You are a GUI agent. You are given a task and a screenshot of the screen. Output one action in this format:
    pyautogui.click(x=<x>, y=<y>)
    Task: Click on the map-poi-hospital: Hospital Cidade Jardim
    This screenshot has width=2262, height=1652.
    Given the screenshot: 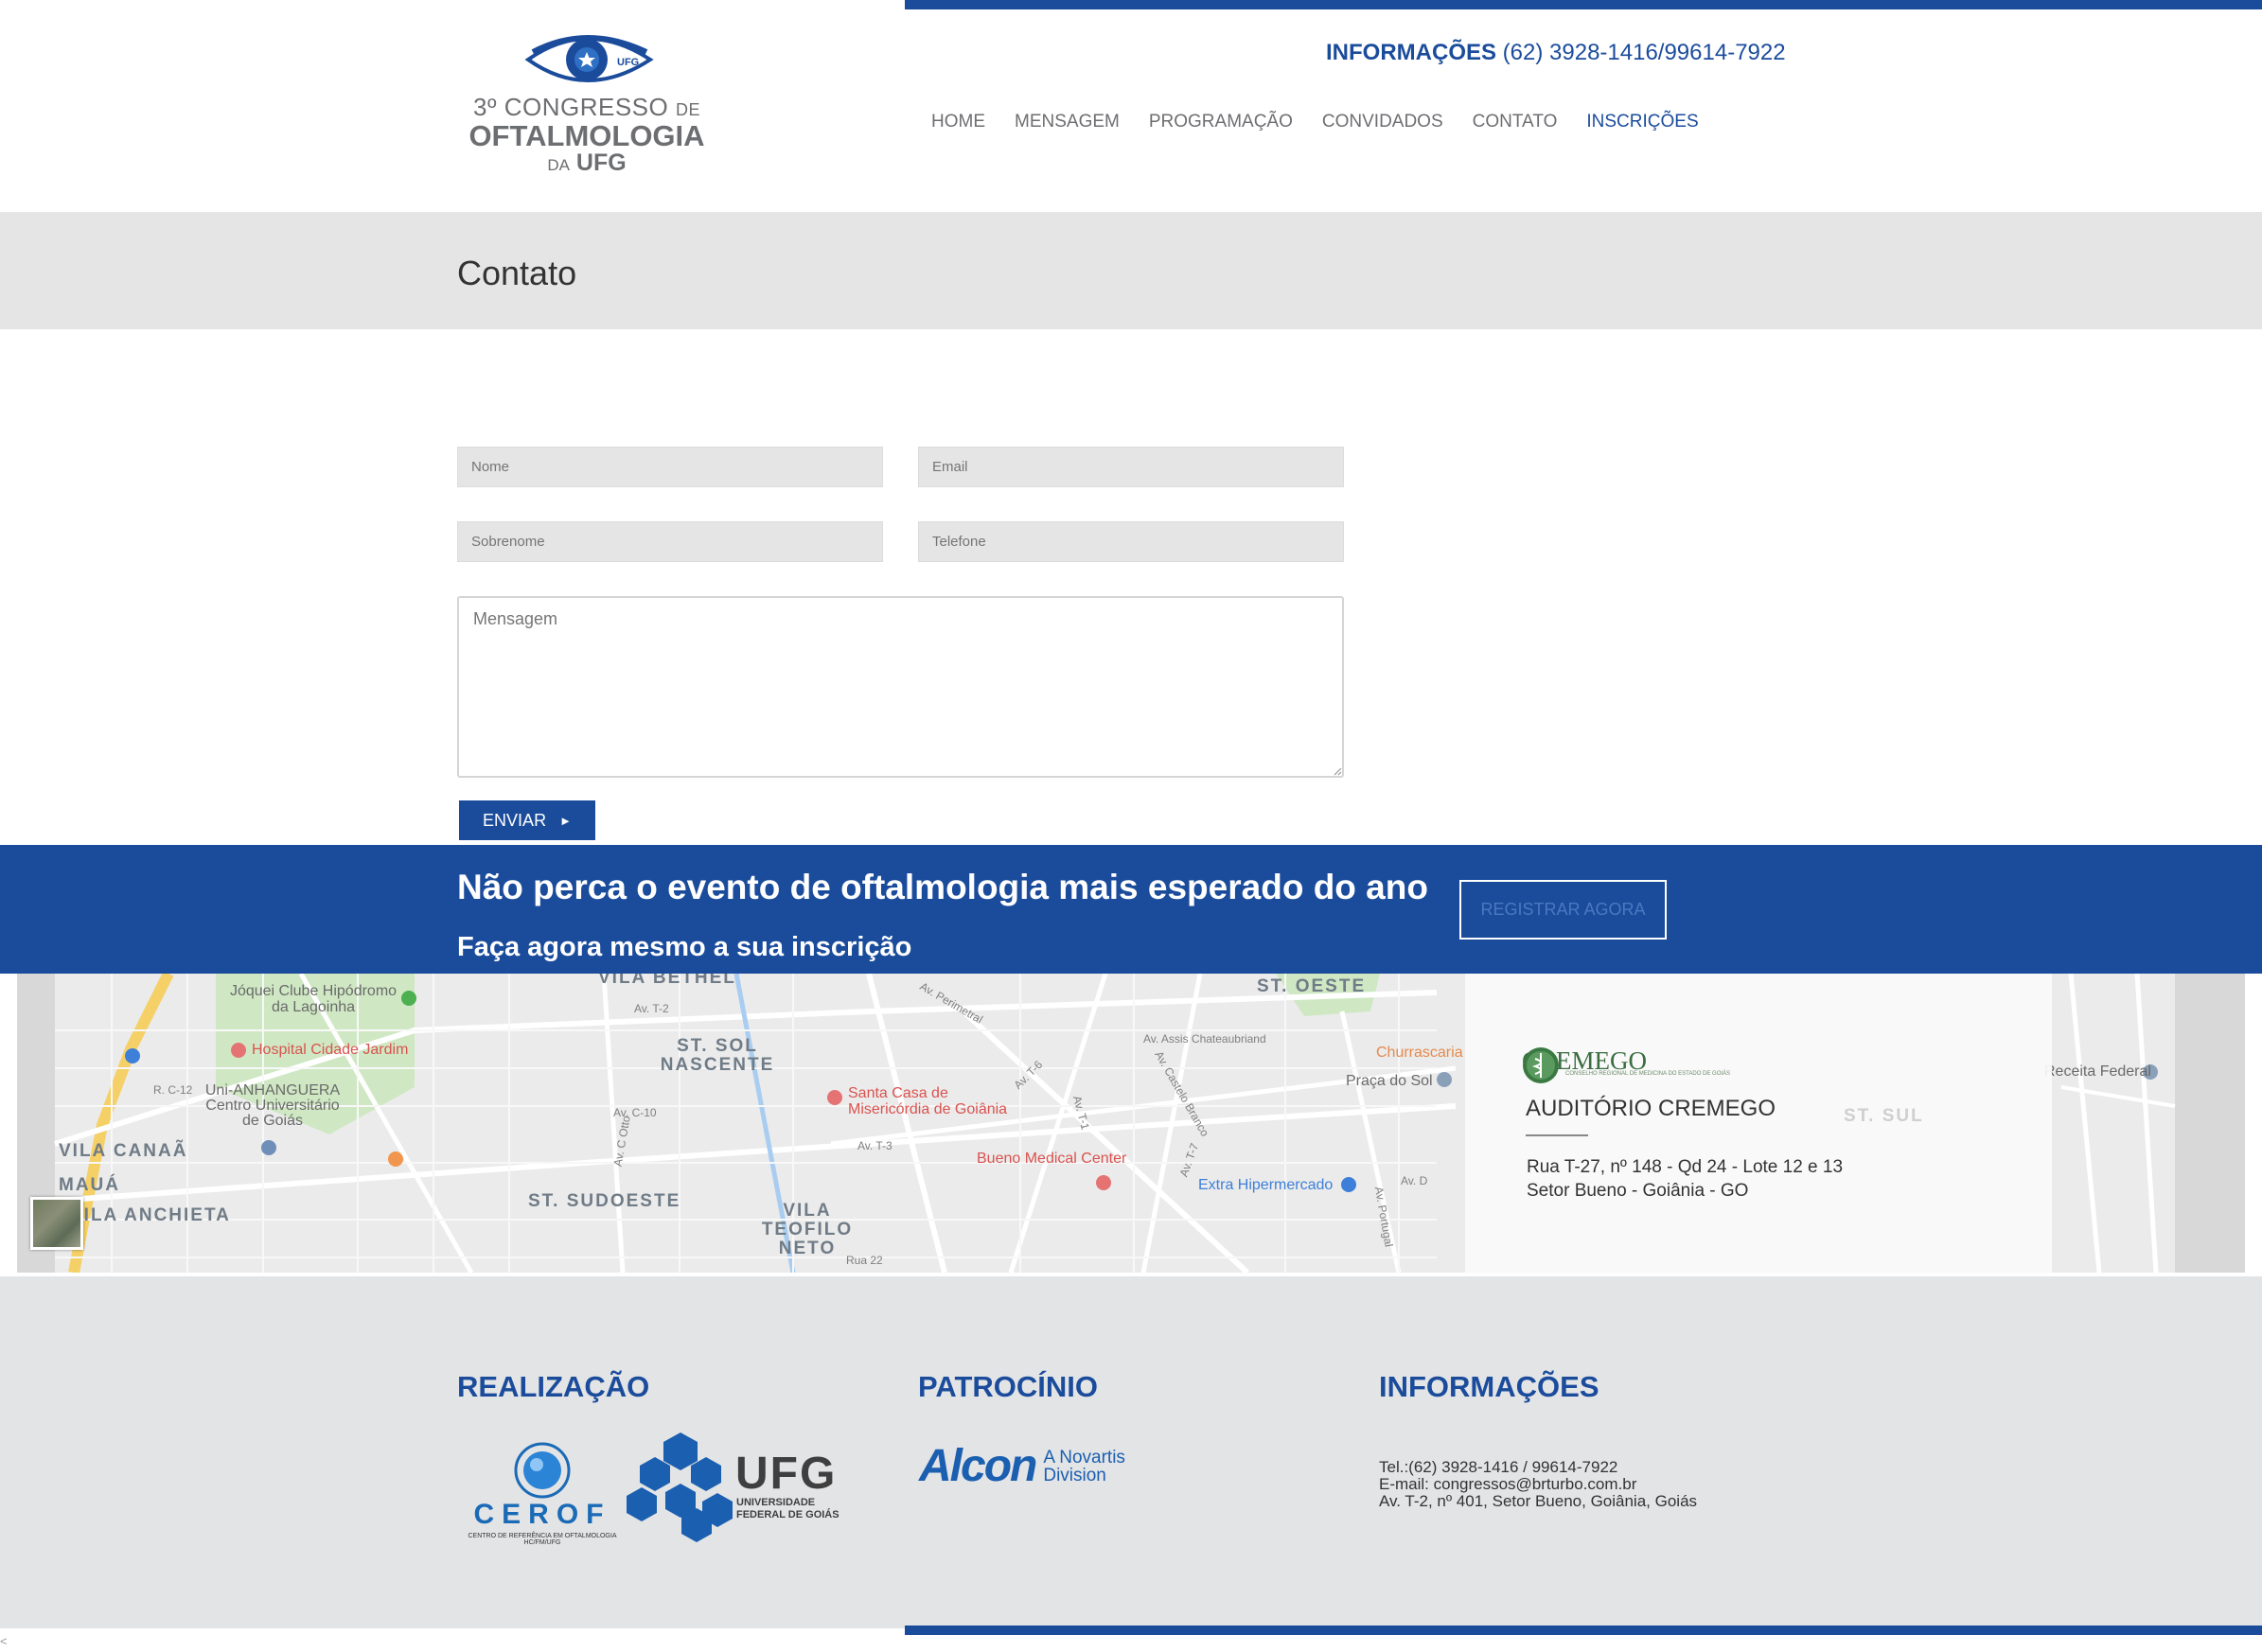 What is the action you would take?
    pyautogui.click(x=330, y=1050)
    